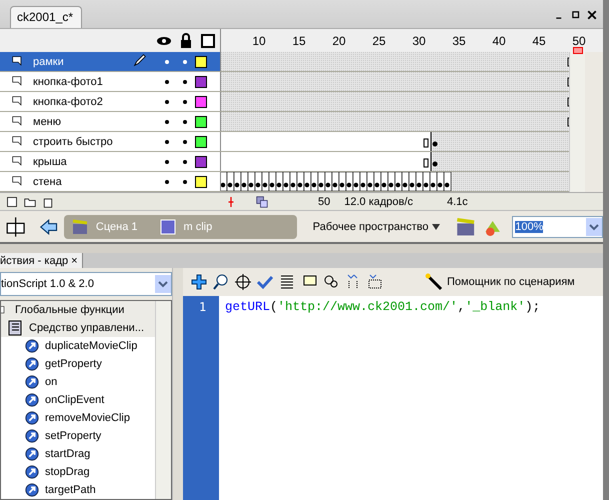 This screenshot has height=500, width=609. What do you see at coordinates (199, 282) in the screenshot?
I see `add-icon` at bounding box center [199, 282].